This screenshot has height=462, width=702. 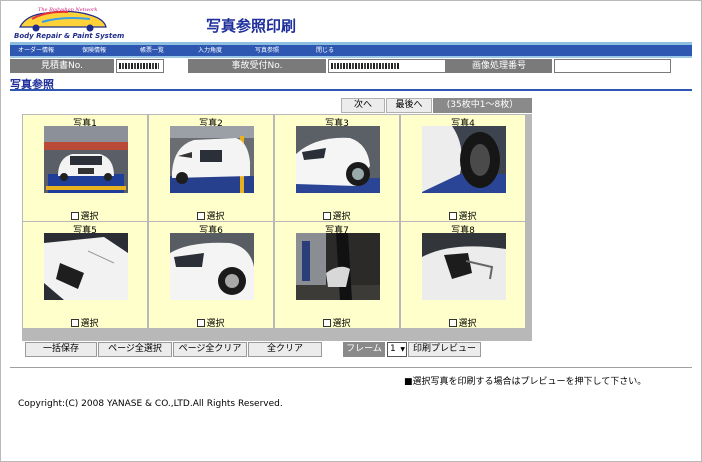 I want to click on nav-item-close: 閉じる, so click(x=325, y=50).